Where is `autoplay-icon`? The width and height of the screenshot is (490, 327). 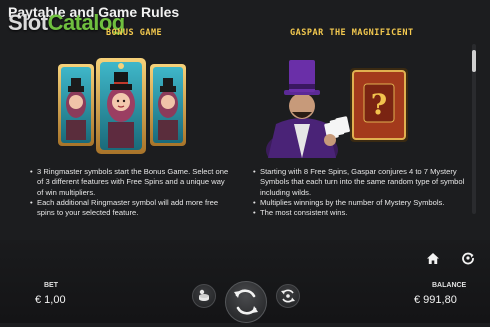
autoplay-icon is located at coordinates (288, 296).